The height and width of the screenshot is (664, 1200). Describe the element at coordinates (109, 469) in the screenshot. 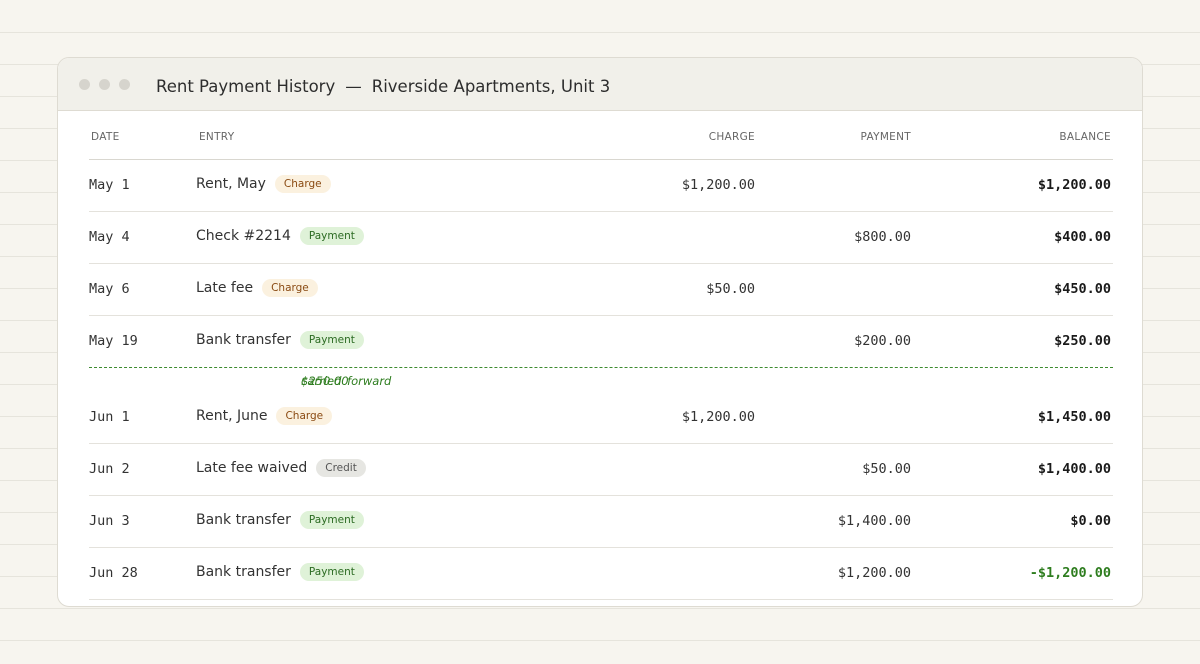

I see `row-date: Jun 2` at that location.